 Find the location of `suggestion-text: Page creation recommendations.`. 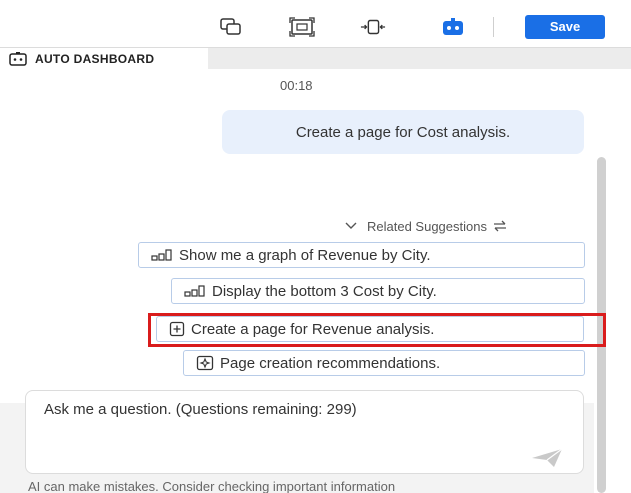

suggestion-text: Page creation recommendations. is located at coordinates (330, 363).